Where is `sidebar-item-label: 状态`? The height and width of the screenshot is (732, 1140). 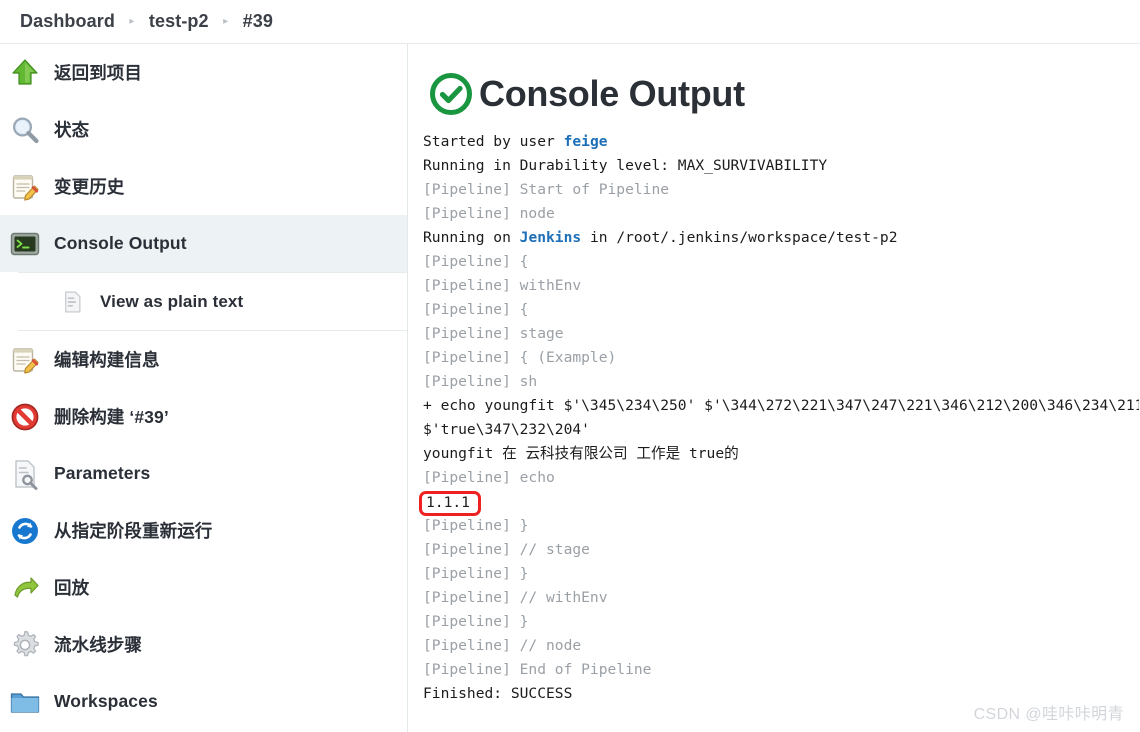
sidebar-item-label: 状态 is located at coordinates (72, 130).